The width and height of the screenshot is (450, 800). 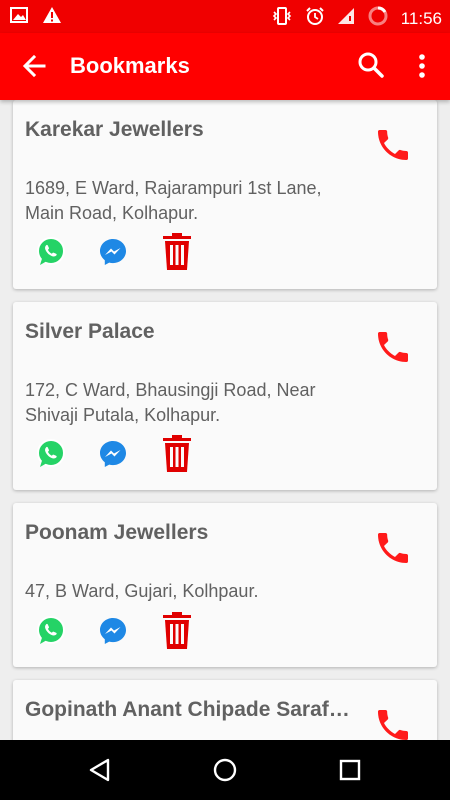 I want to click on home-circle-icon, so click(x=225, y=770).